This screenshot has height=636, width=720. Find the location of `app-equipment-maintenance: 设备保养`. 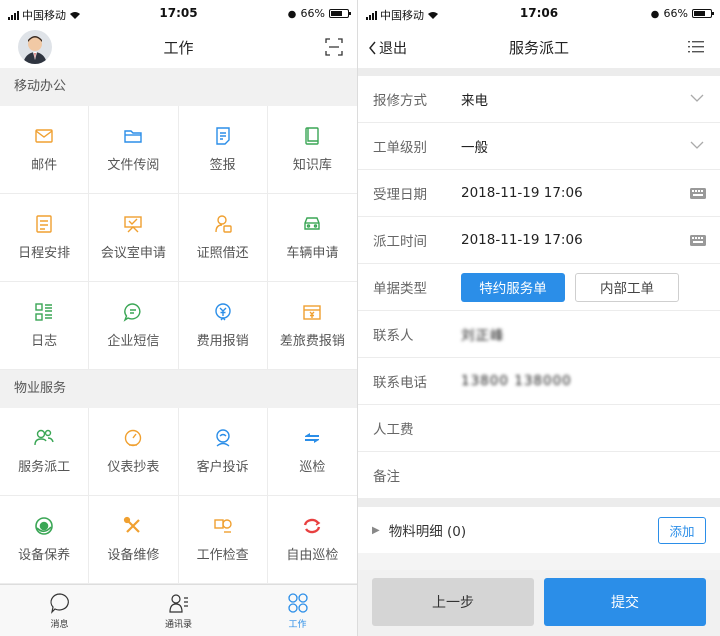

app-equipment-maintenance: 设备保养 is located at coordinates (45, 540).